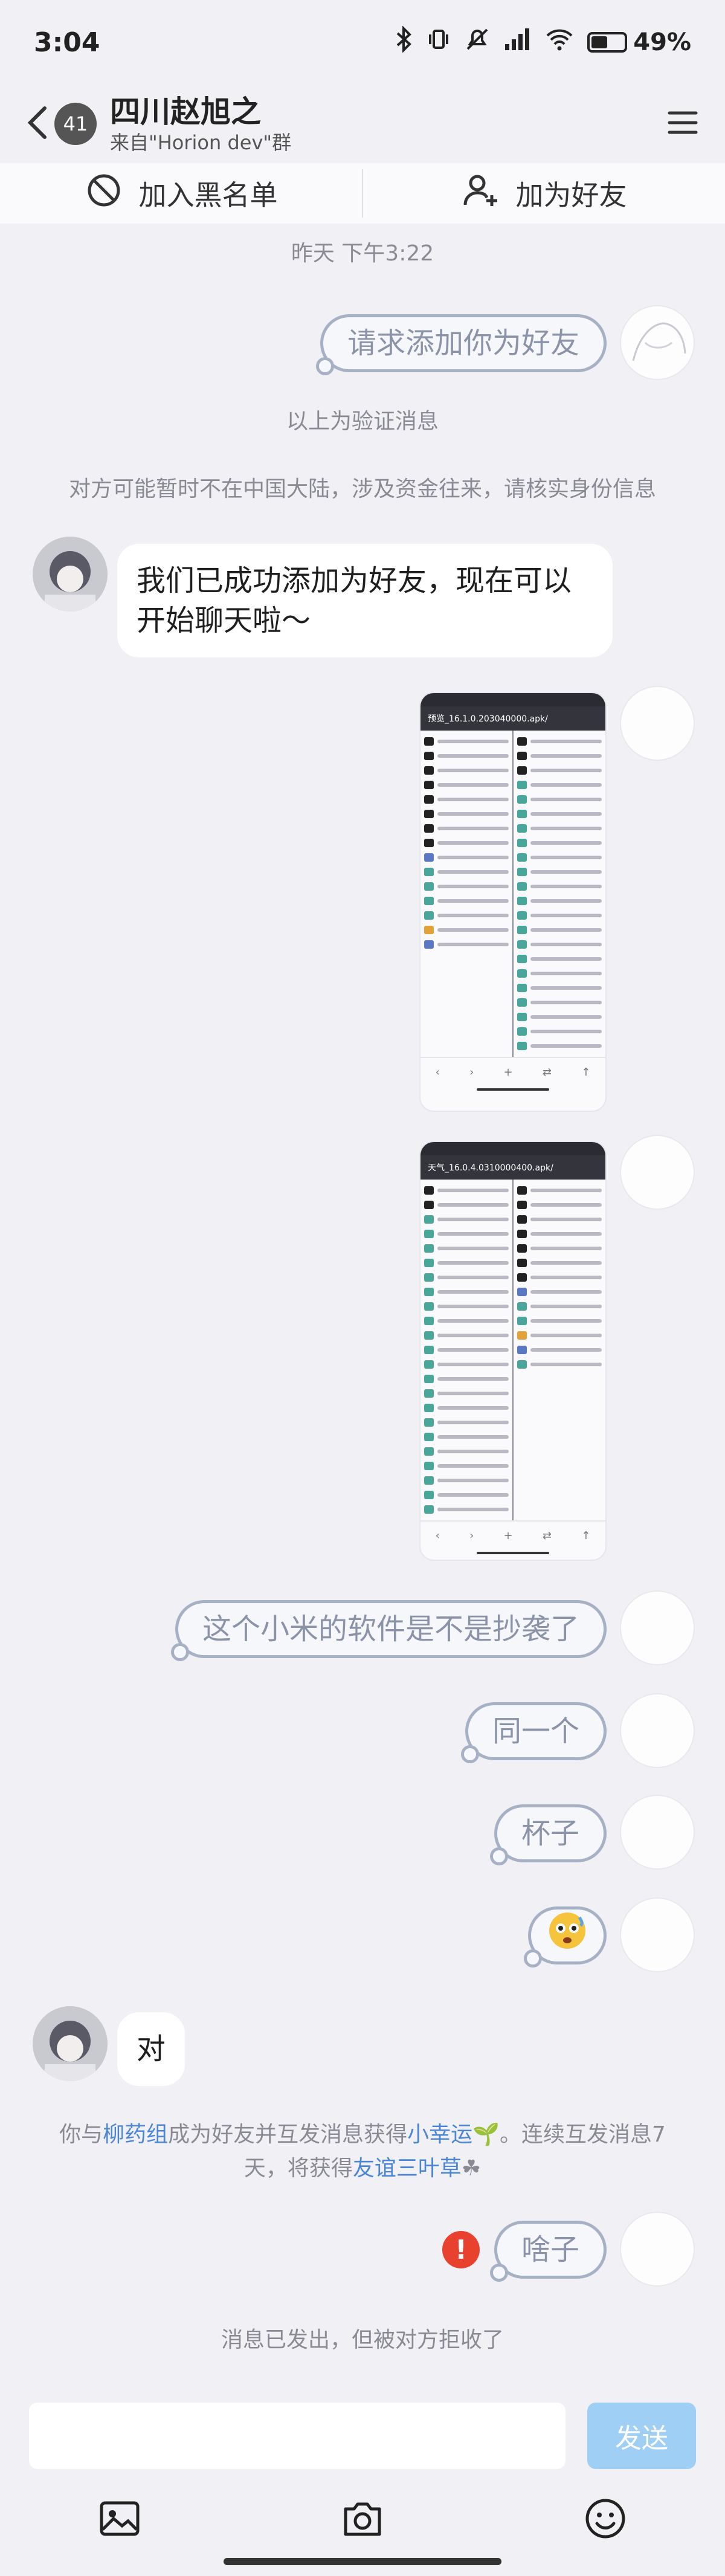 The width and height of the screenshot is (725, 2576). I want to click on back-button: 41, so click(60, 124).